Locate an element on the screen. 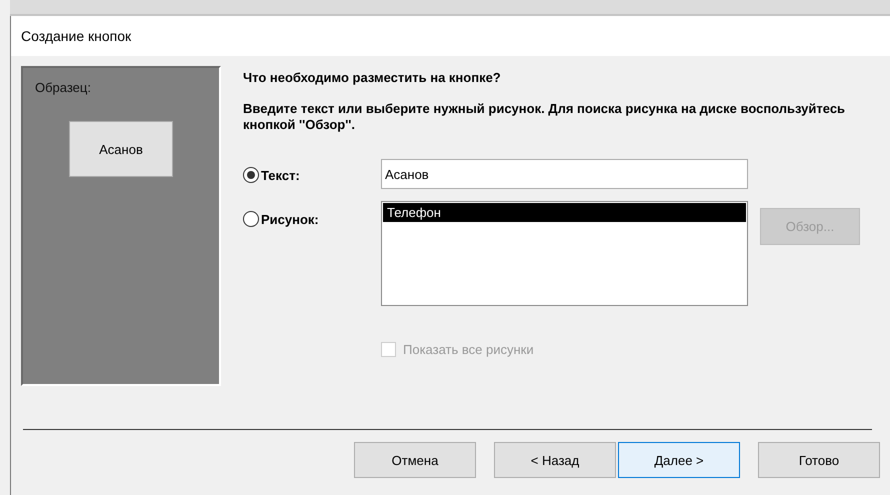 The width and height of the screenshot is (890, 495). instructions-text: Введите текст или выберите нужный рисунок. Для поиска рисунка на диске воспользуйтесь кнопкой ''Обзор''. is located at coordinates (544, 117).